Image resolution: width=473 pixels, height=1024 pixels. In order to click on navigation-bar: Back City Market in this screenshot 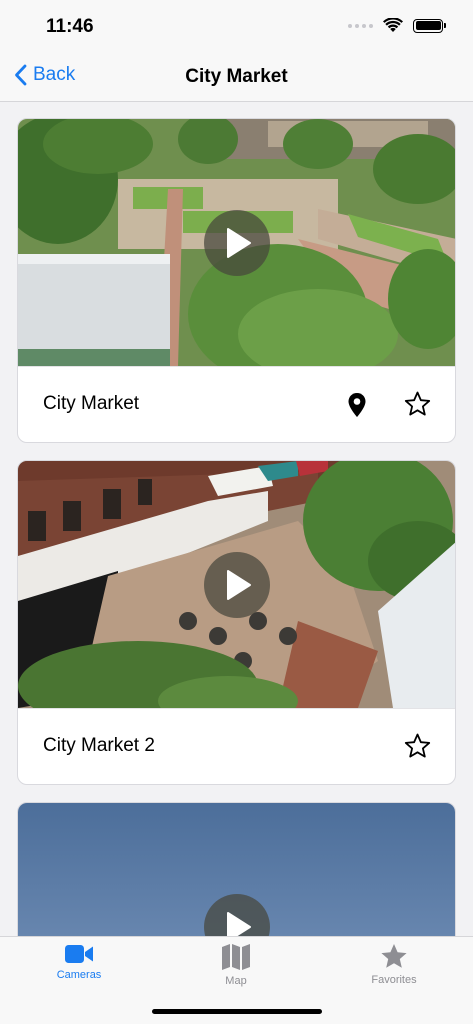, I will do `click(236, 77)`.